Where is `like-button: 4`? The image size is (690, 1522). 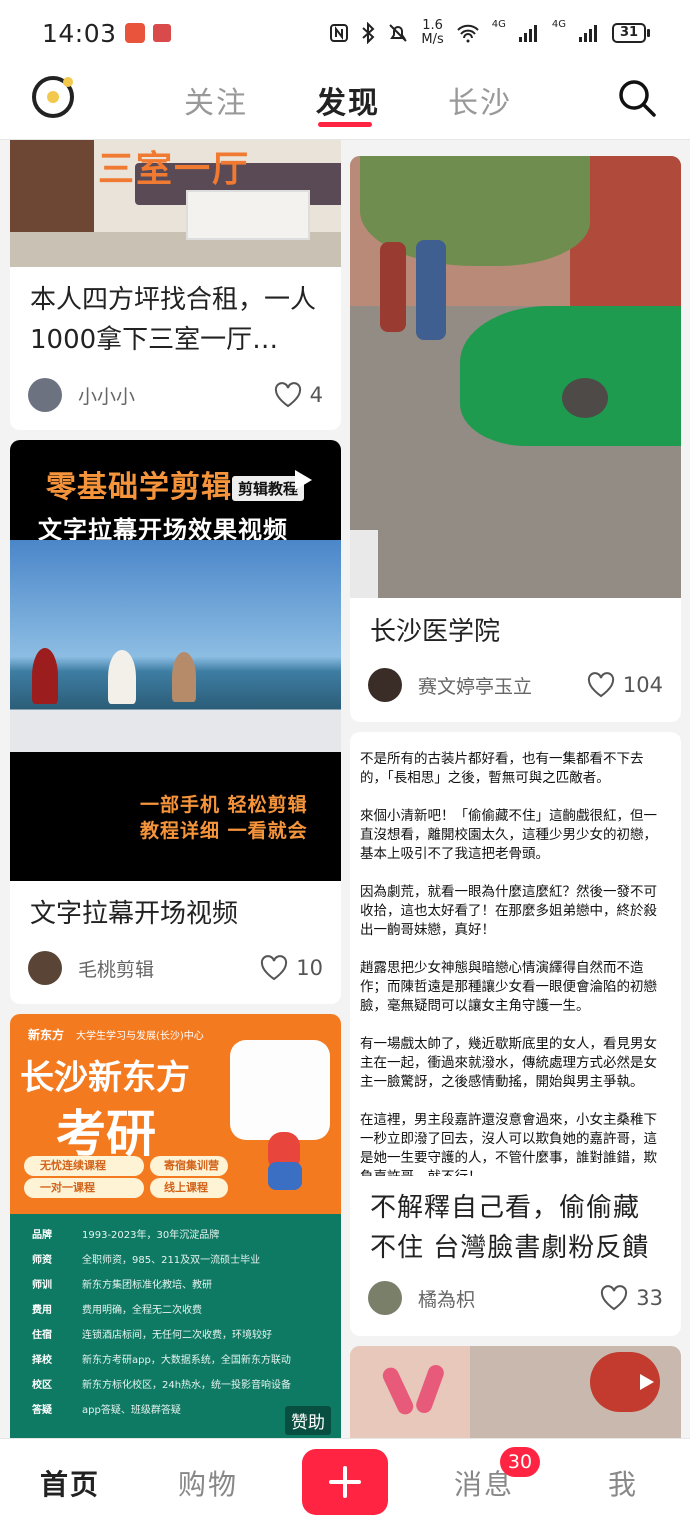
like-button: 4 is located at coordinates (298, 395).